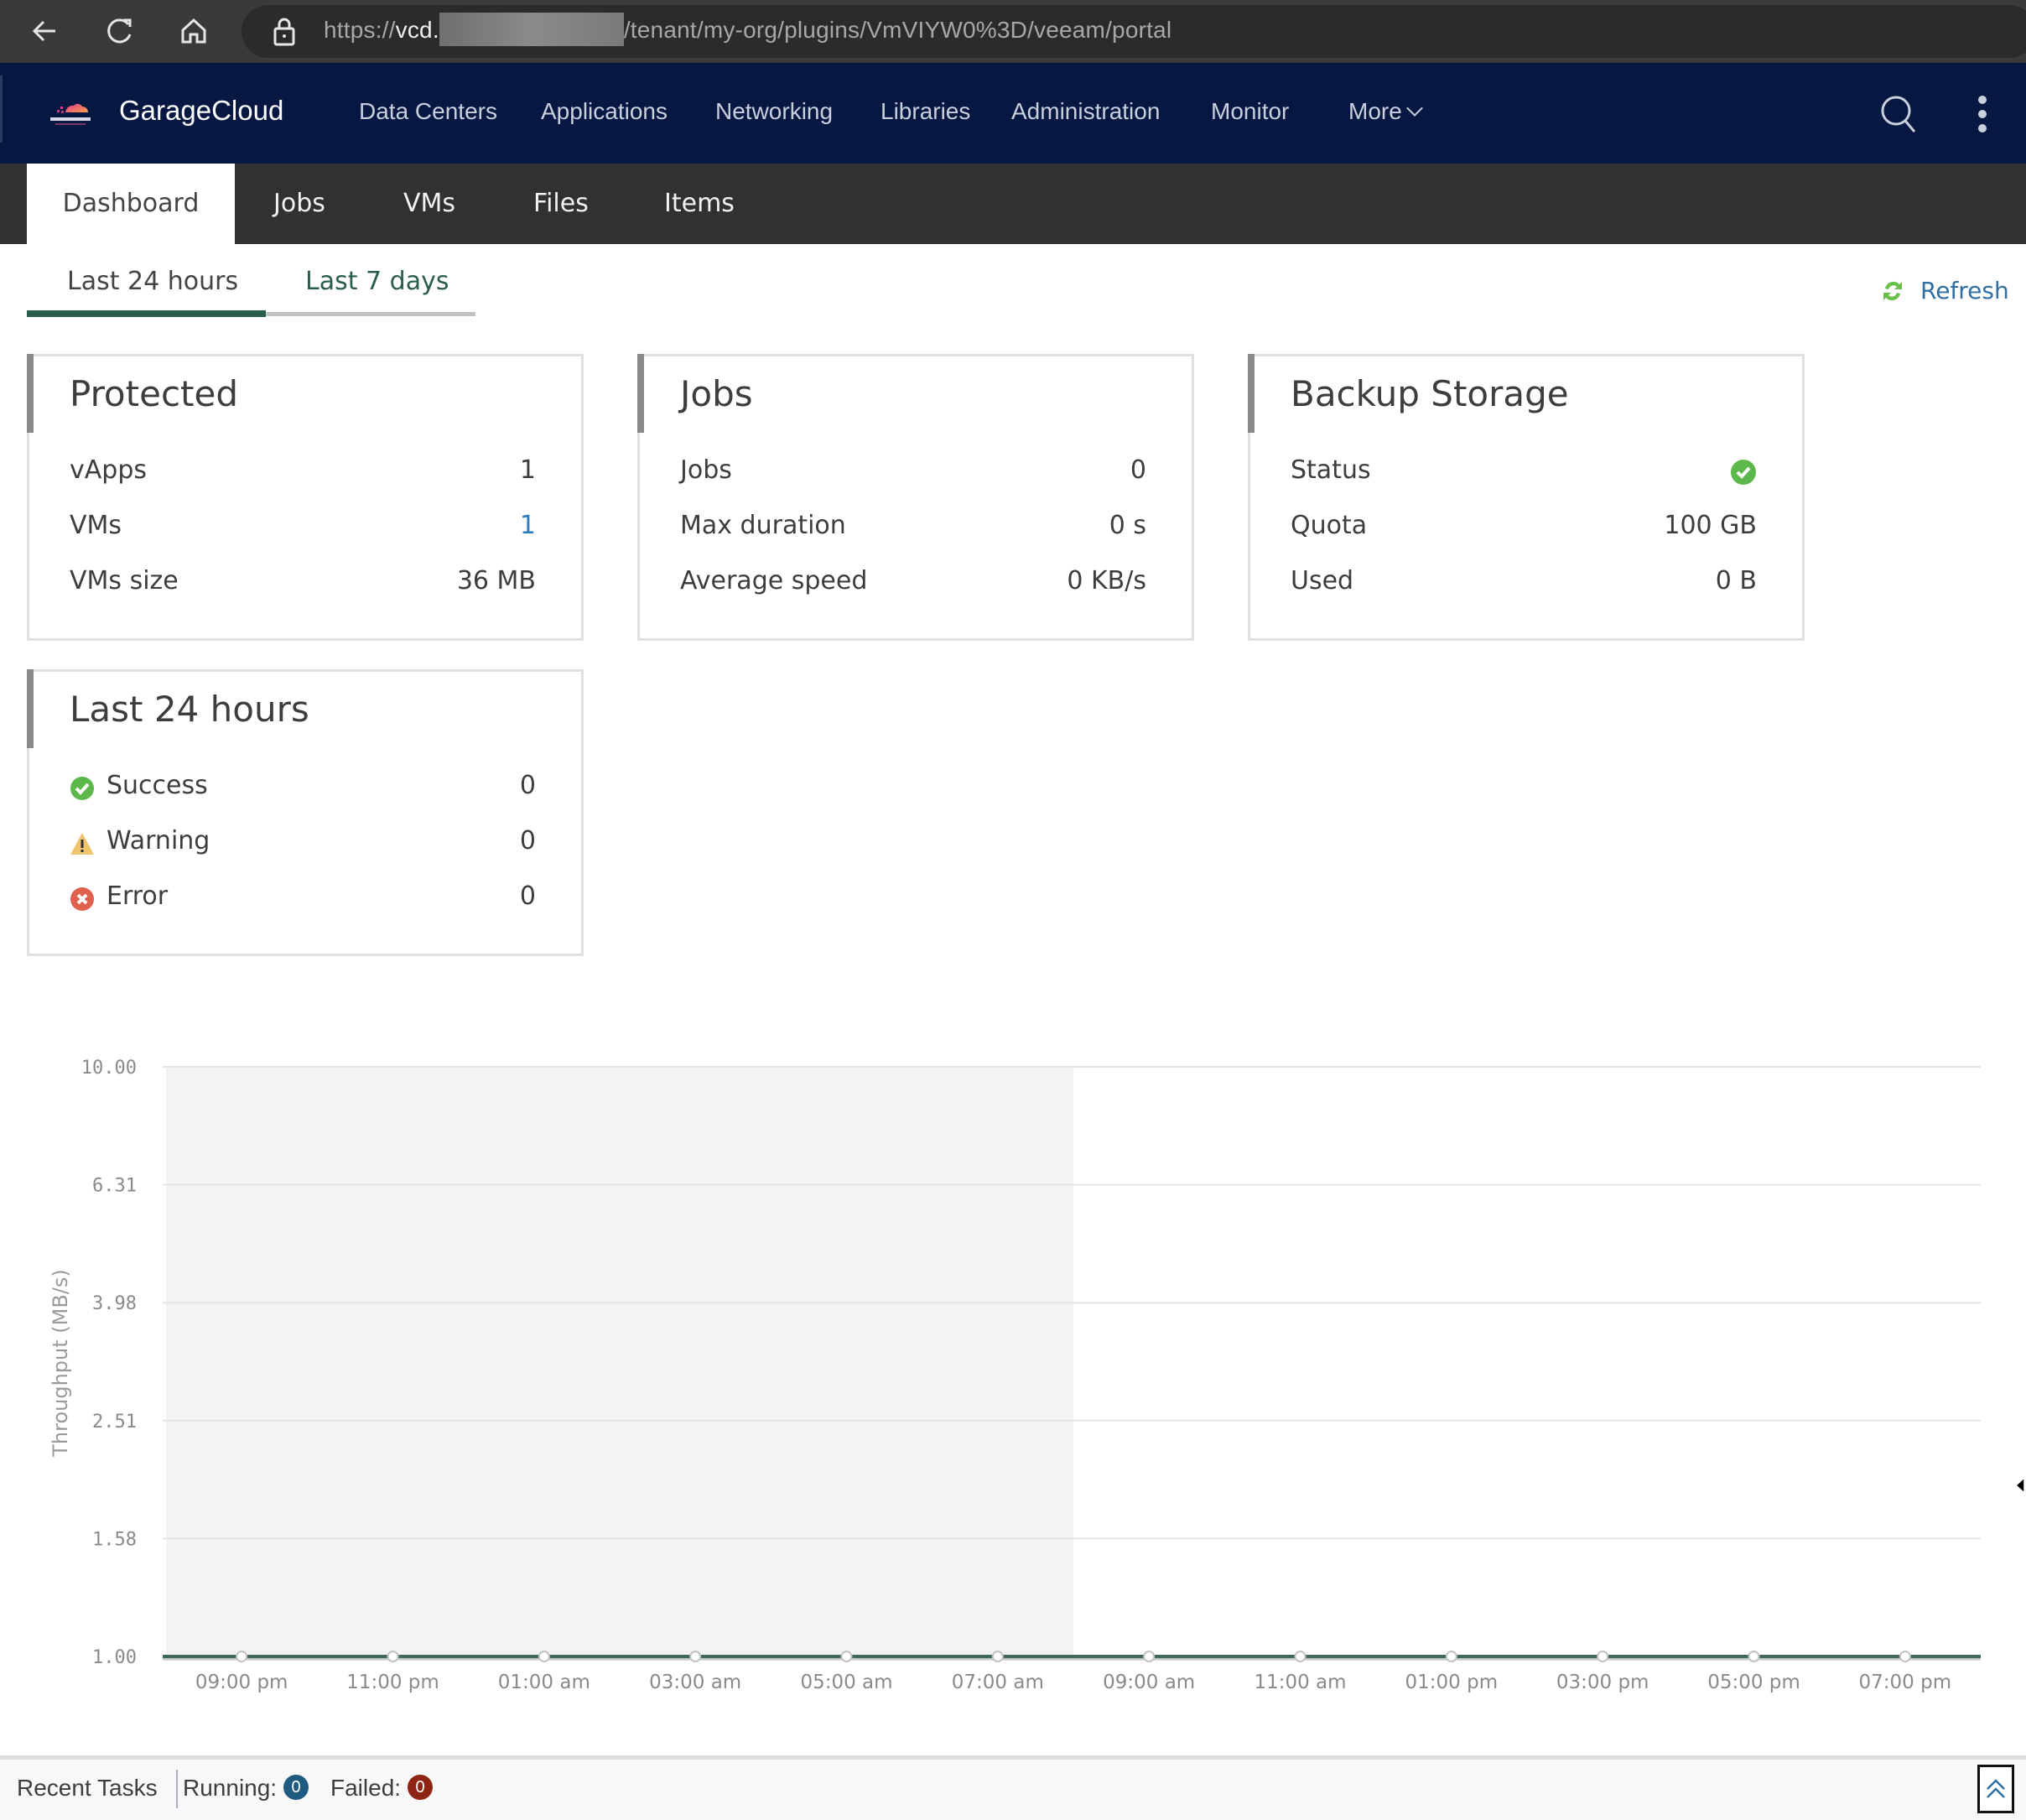 The height and width of the screenshot is (1820, 2026). What do you see at coordinates (284, 32) in the screenshot?
I see `lock-icon` at bounding box center [284, 32].